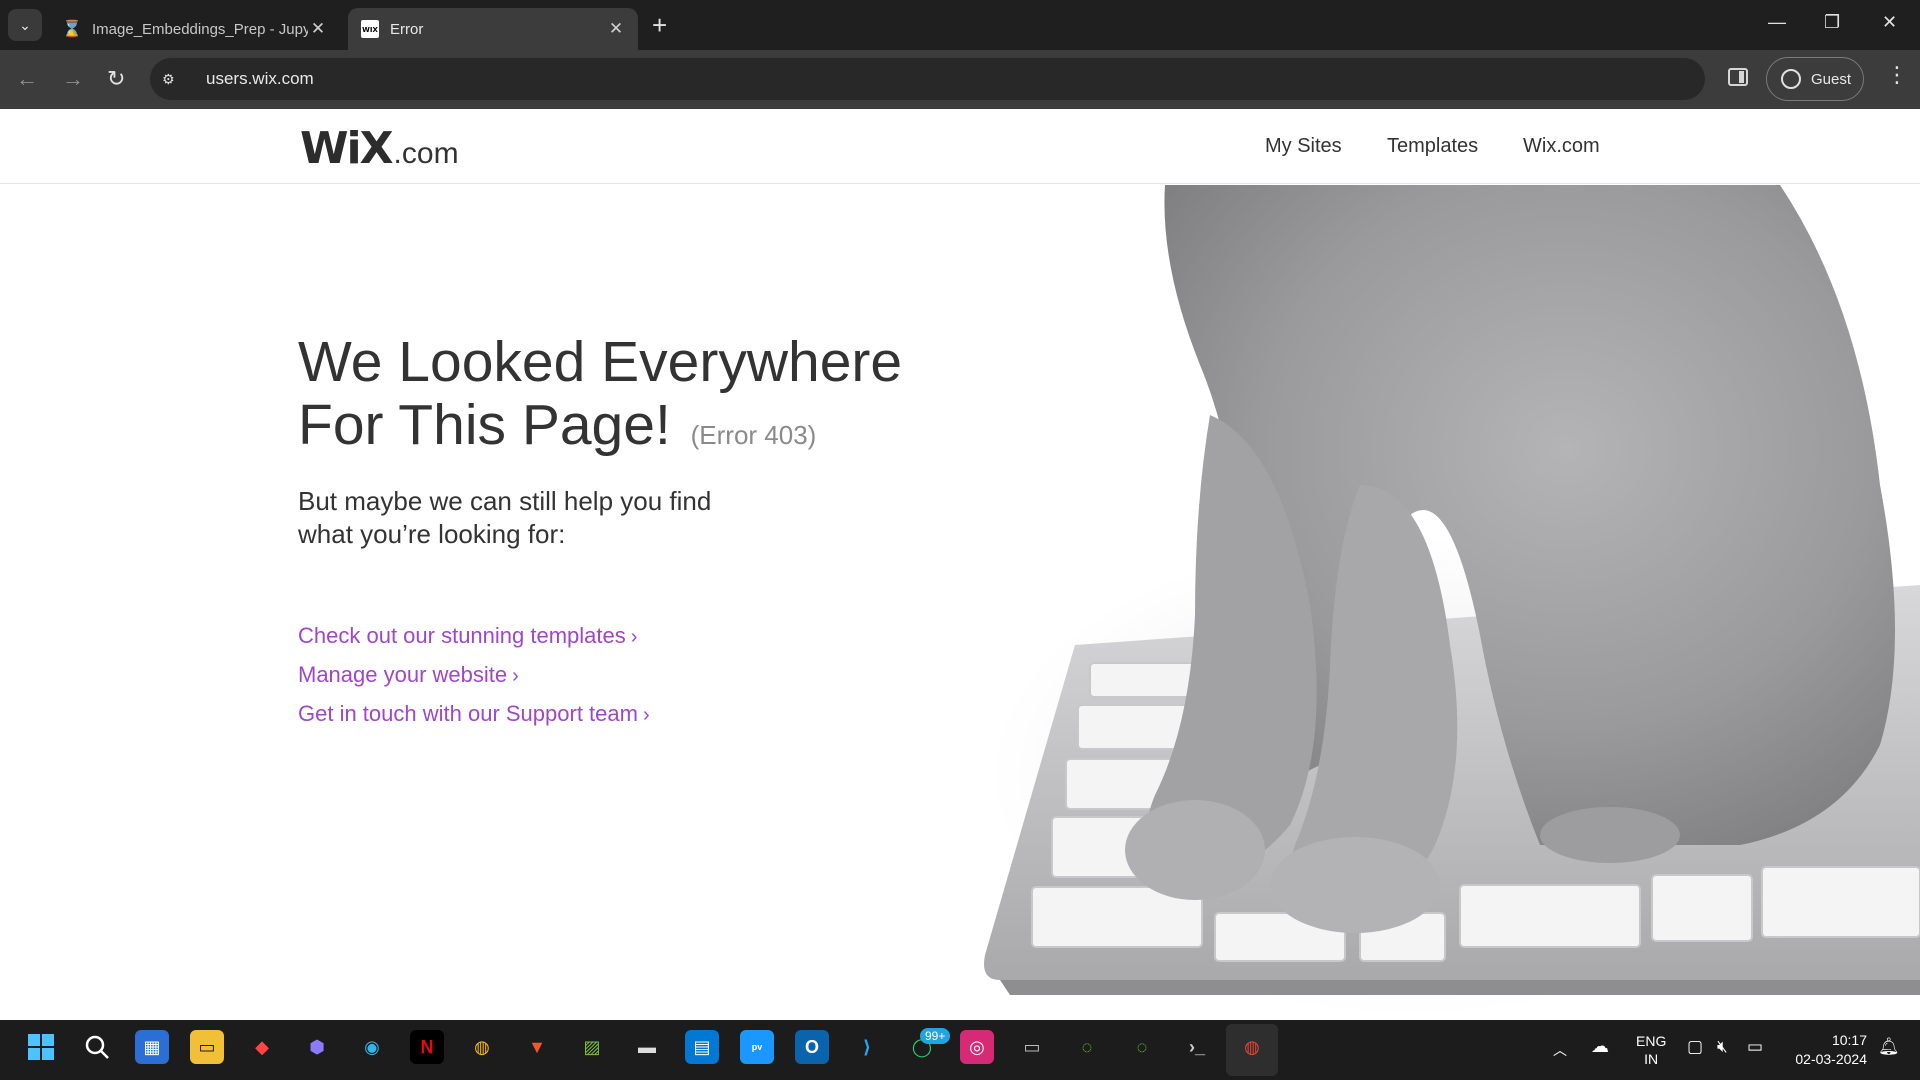 The image size is (1920, 1080). I want to click on nav-my-sites: My Sites, so click(1303, 146).